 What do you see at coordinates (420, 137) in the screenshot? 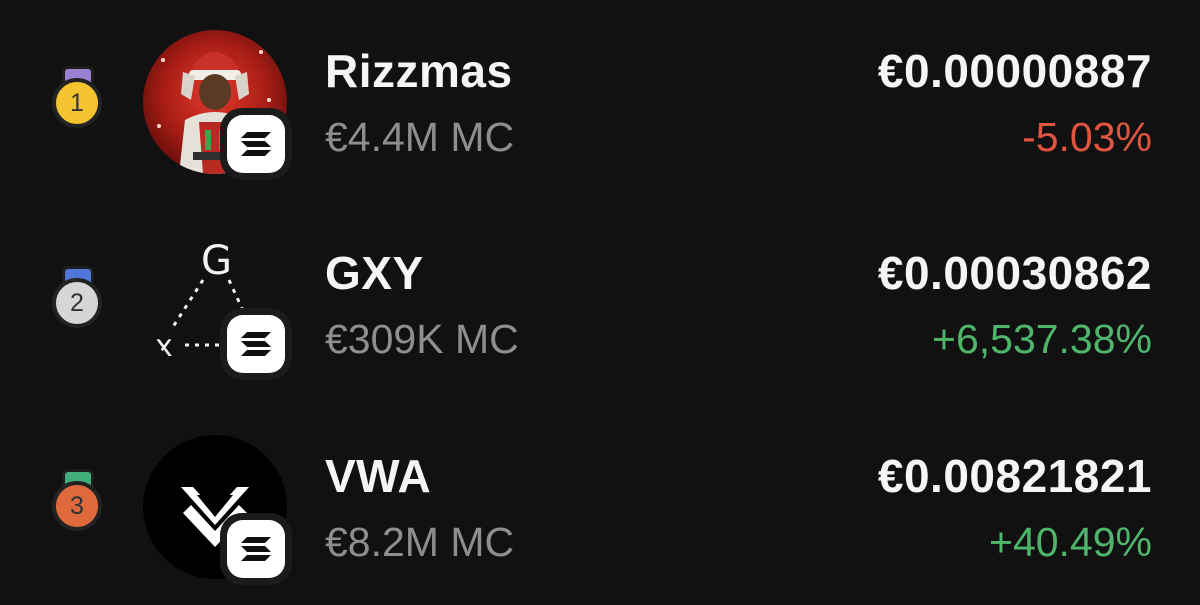
I see `market-cap: €4.4M MC` at bounding box center [420, 137].